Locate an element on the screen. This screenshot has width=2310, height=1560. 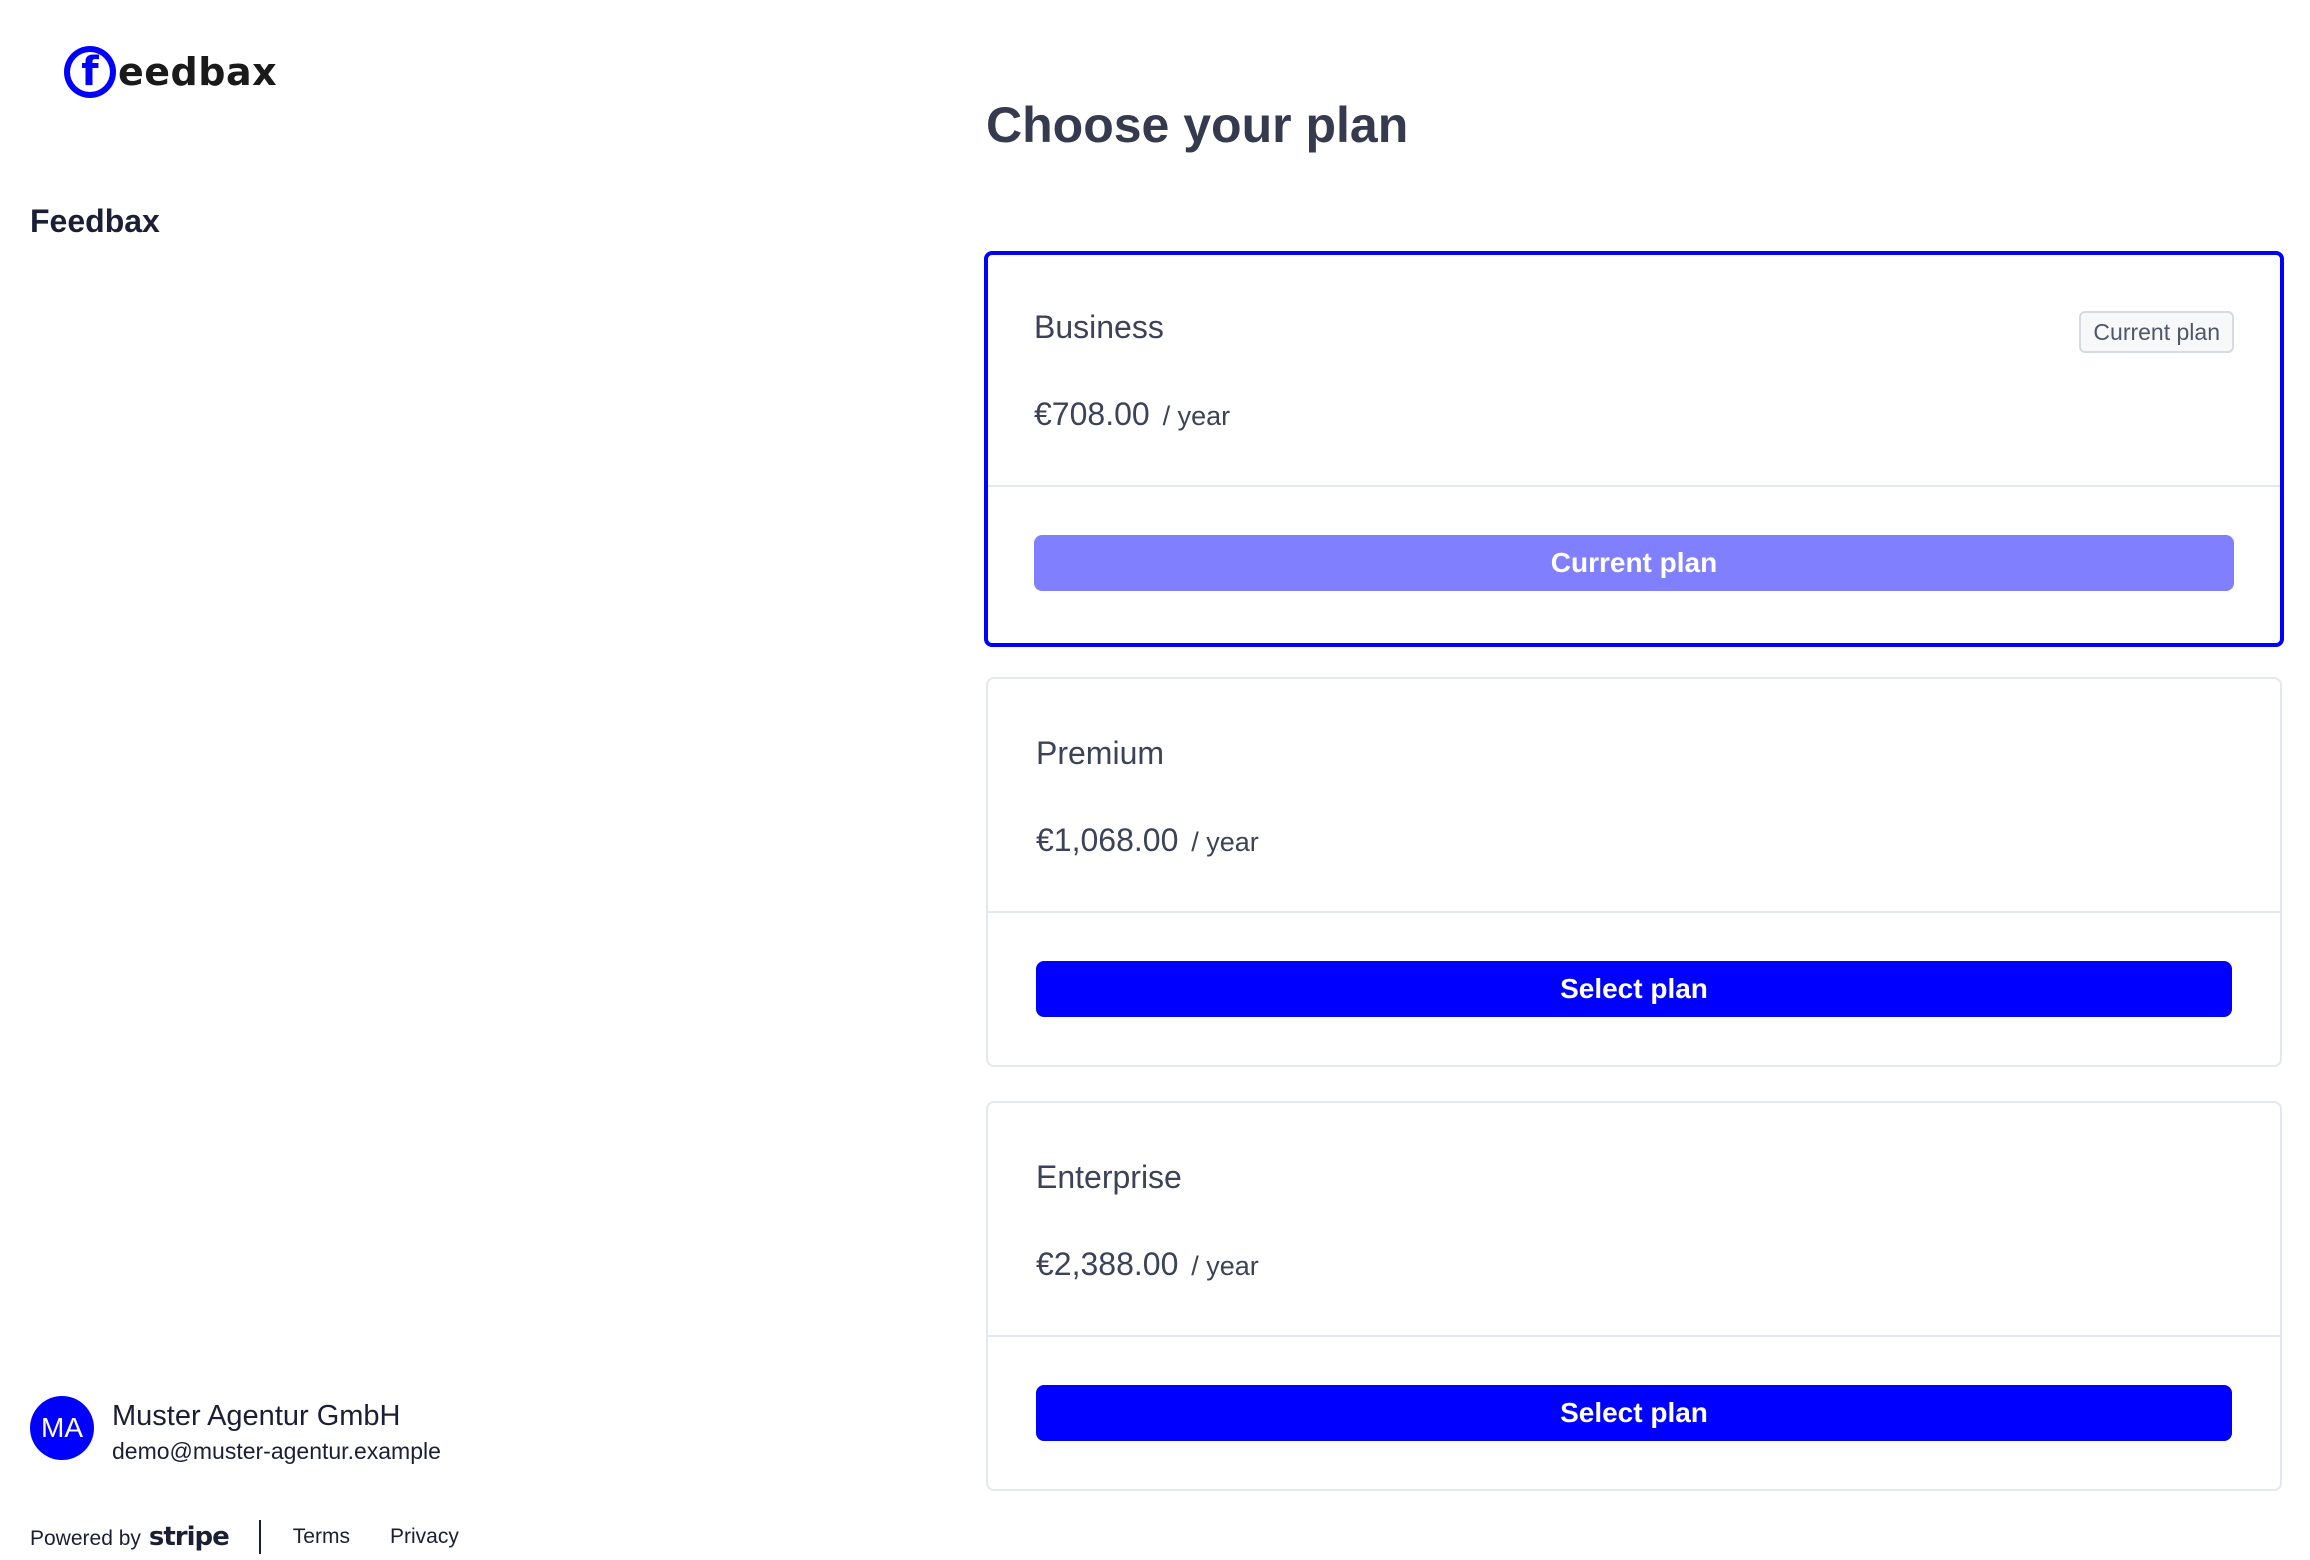
business-name: Feedbax is located at coordinates (95, 221).